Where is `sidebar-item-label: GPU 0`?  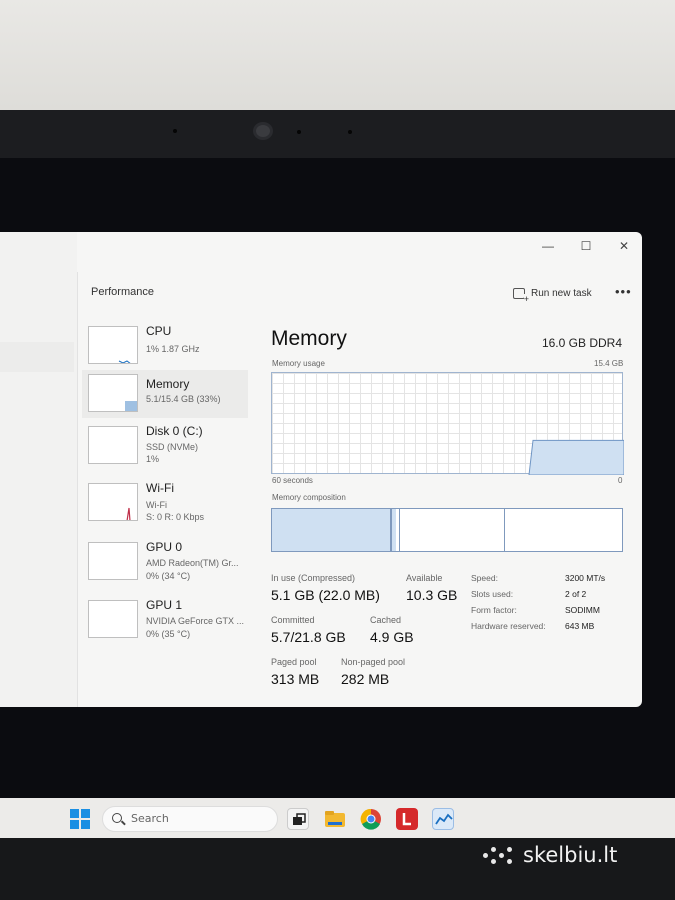 sidebar-item-label: GPU 0 is located at coordinates (164, 547).